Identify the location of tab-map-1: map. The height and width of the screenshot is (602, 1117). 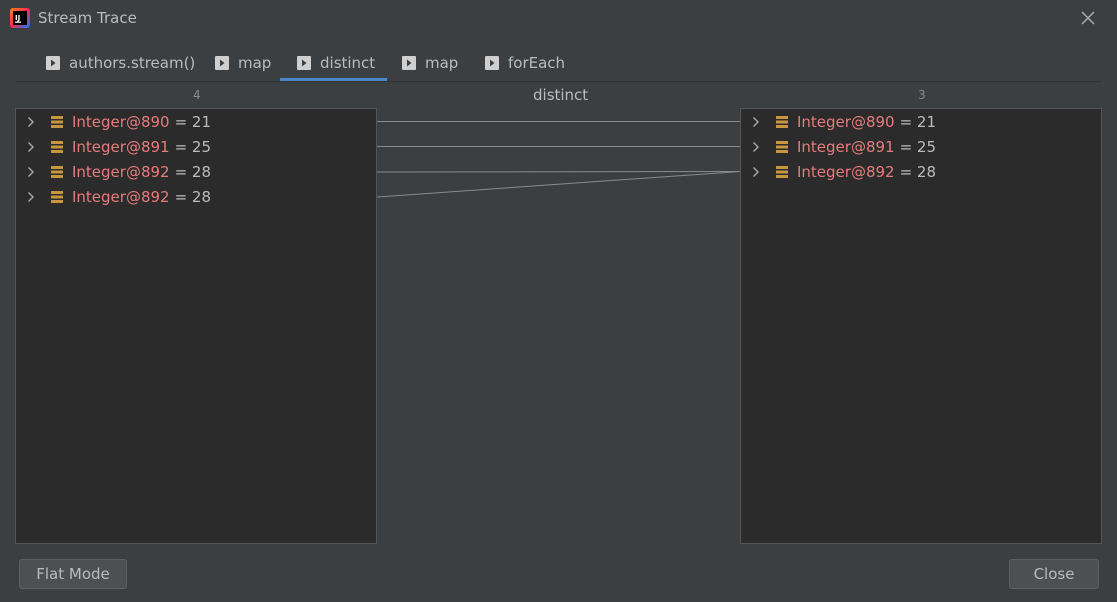
(243, 63).